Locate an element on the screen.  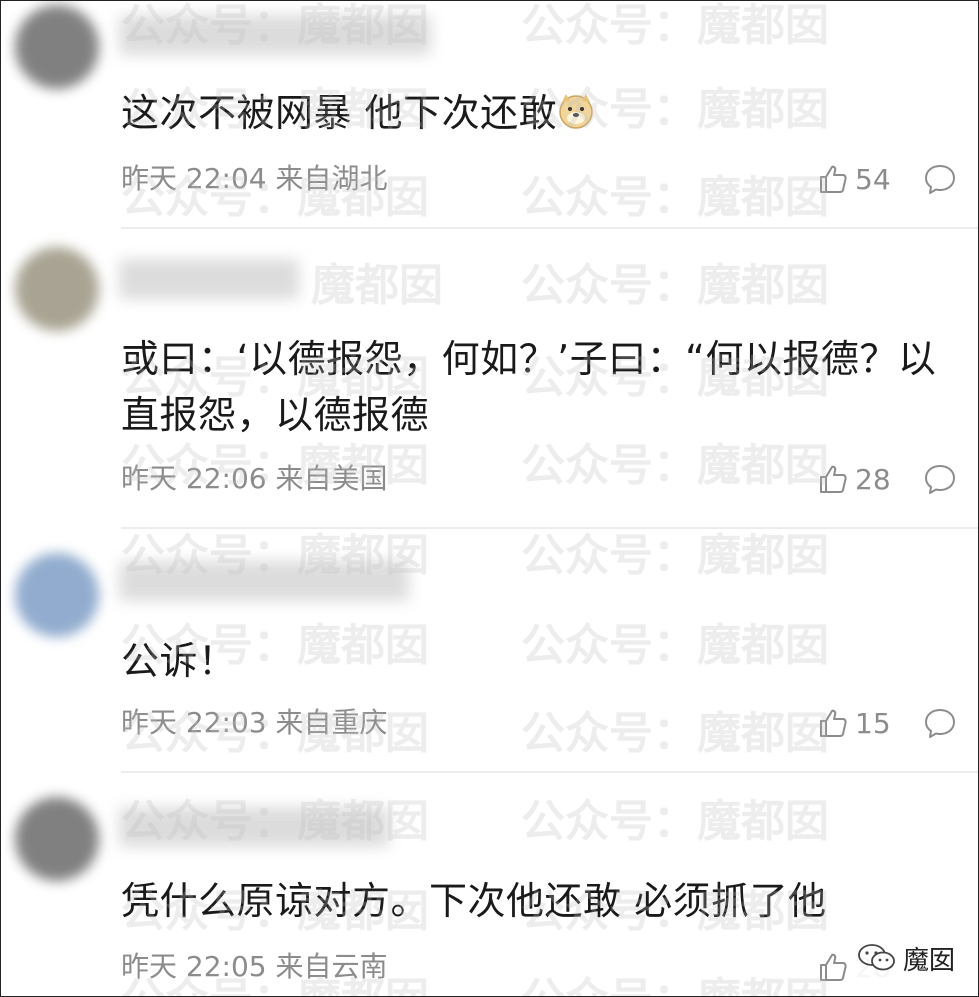
comment-meta: 昨天 22:04 来自湖北 is located at coordinates (254, 179).